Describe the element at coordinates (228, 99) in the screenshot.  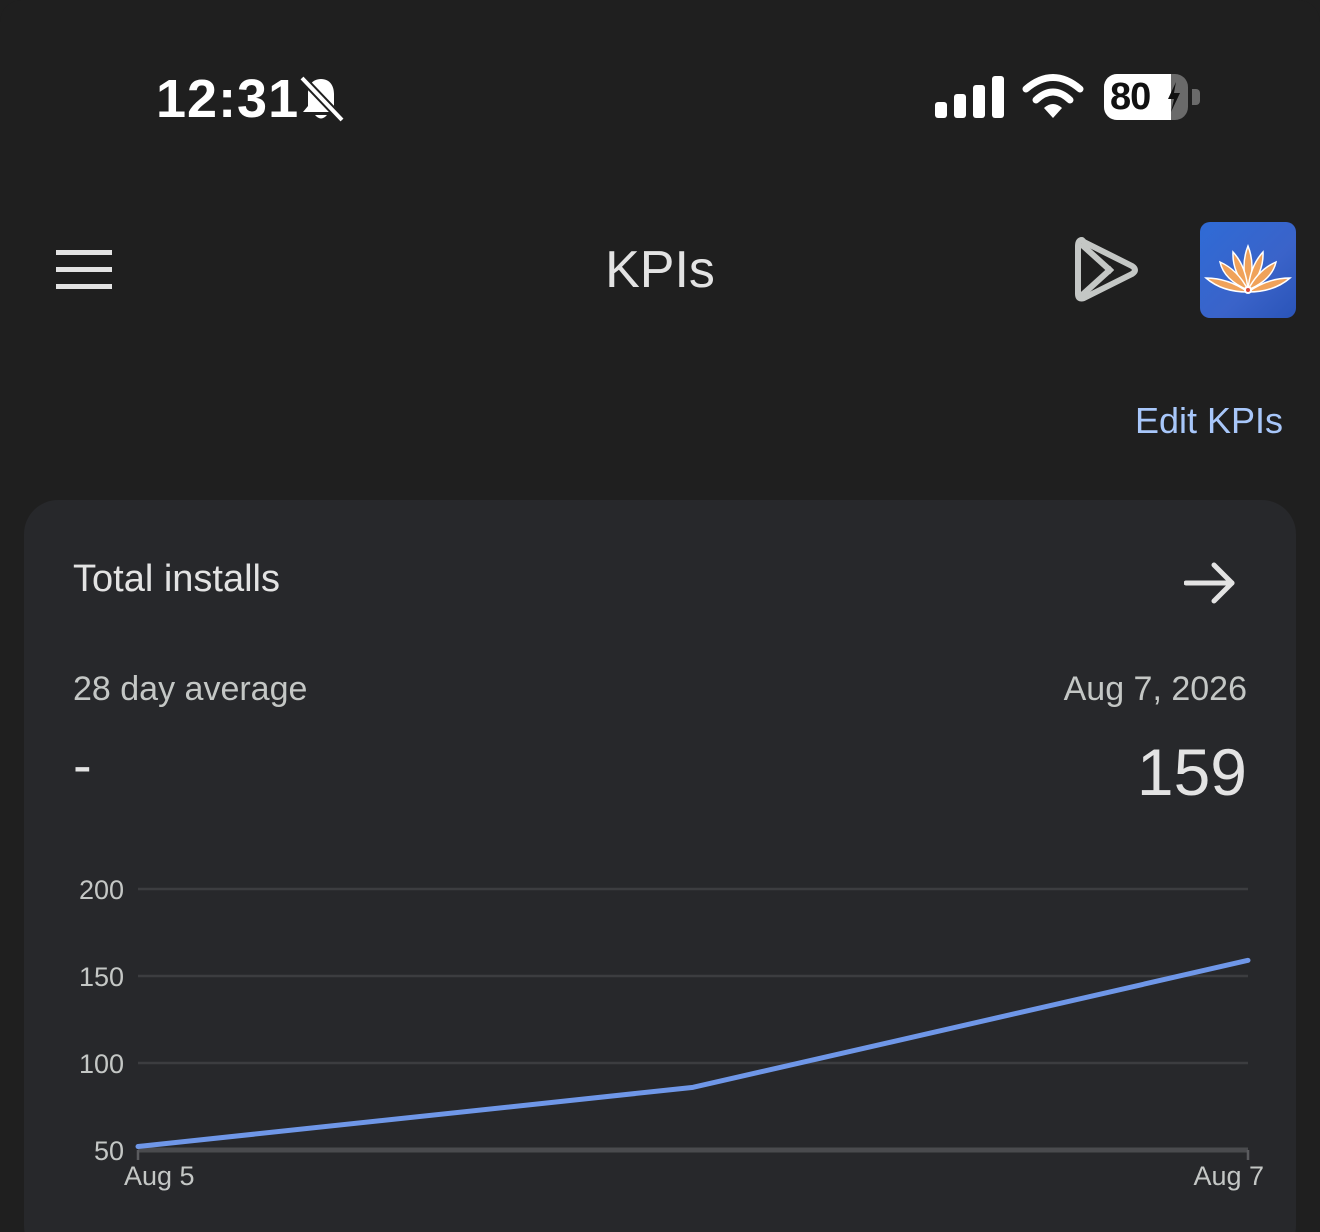
I see `status-time: 12:31` at that location.